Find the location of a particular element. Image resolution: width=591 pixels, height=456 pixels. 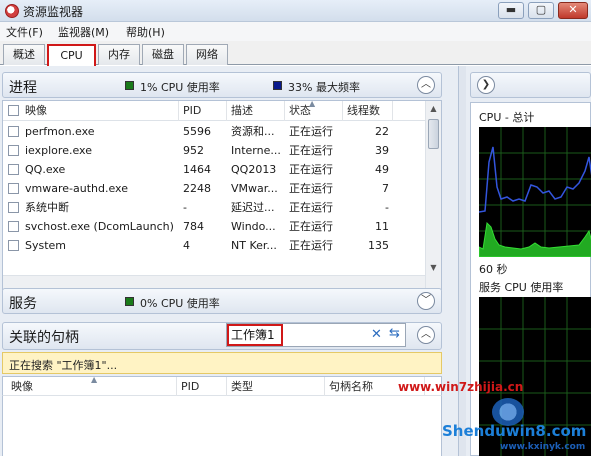

graphs-toolbar: ❯ is located at coordinates (530, 85).